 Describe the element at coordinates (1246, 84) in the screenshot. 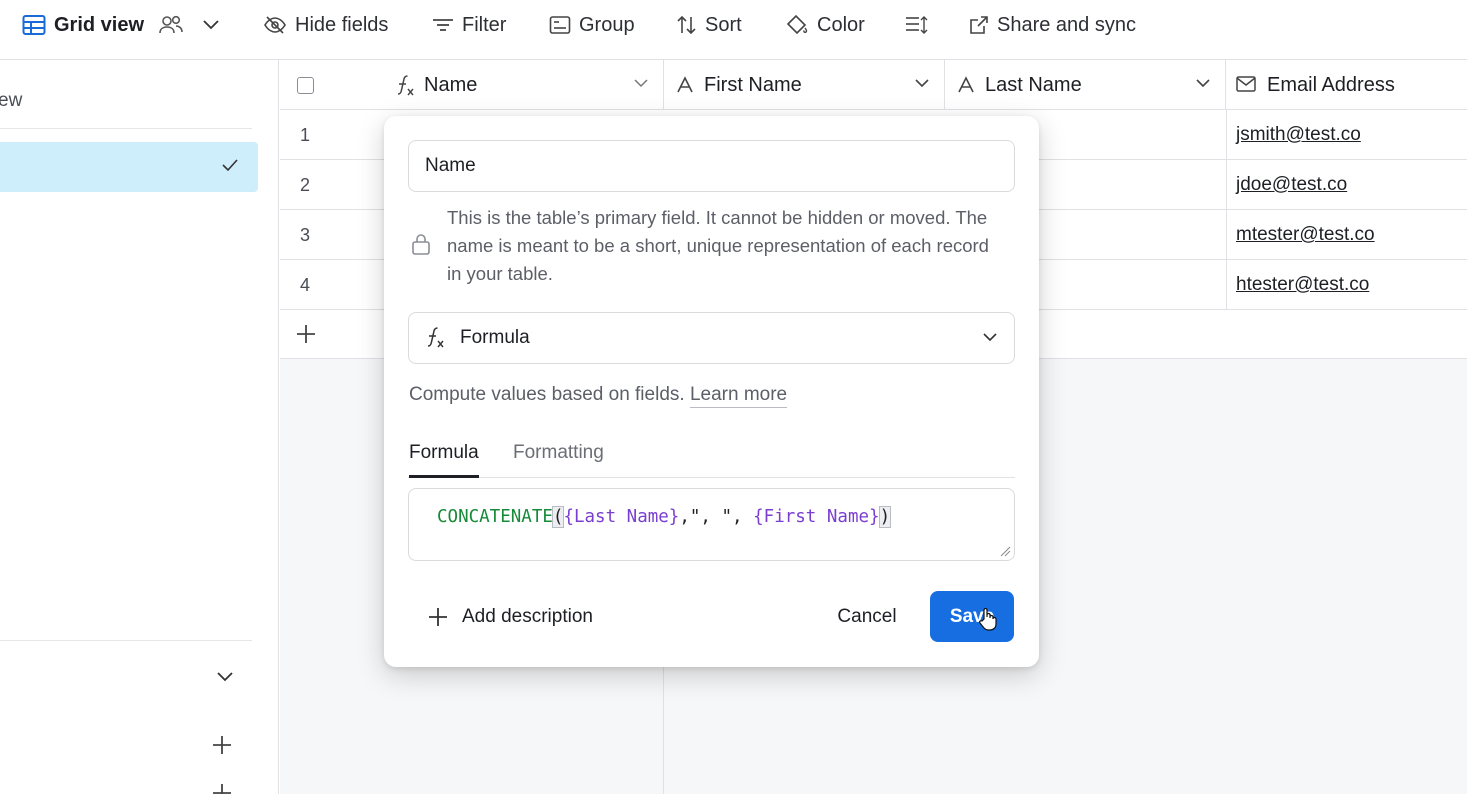

I see `email-icon` at that location.